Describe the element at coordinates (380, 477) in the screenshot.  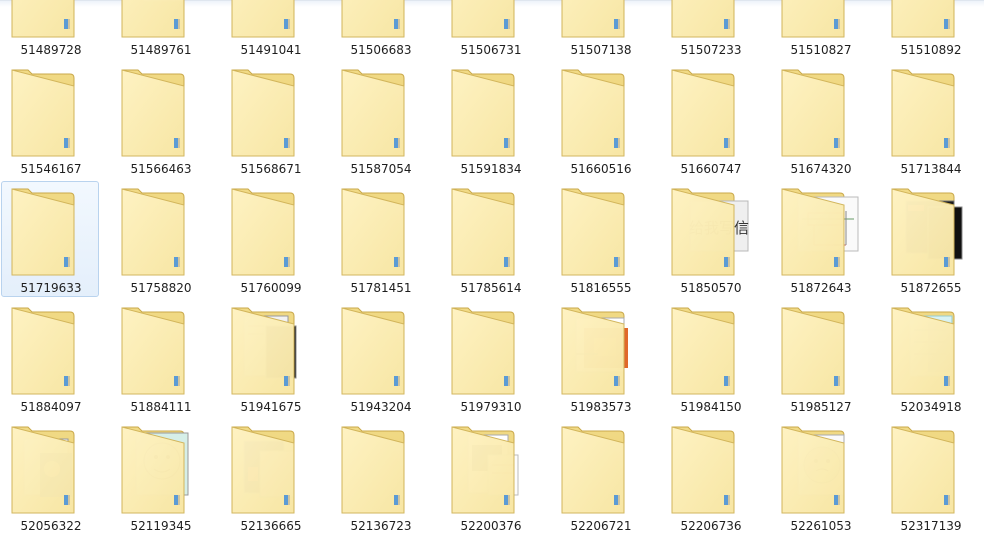
I see `folder-item: 52136723` at that location.